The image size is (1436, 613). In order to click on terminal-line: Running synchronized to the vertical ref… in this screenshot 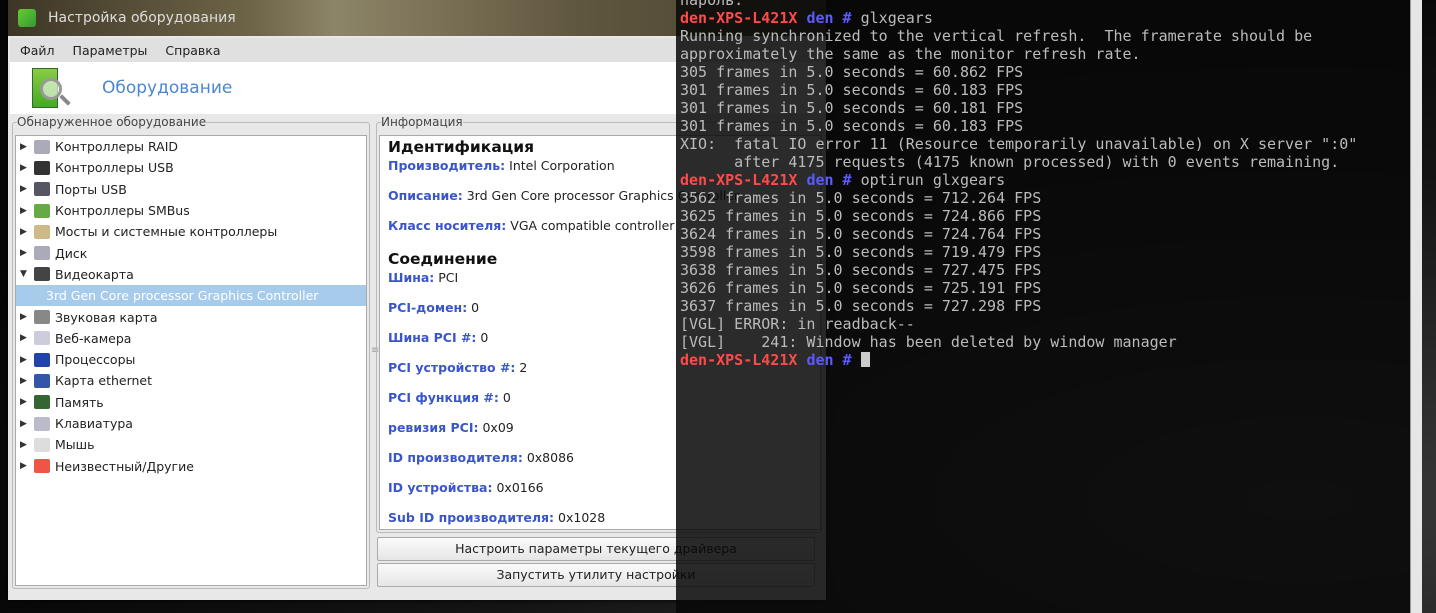, I will do `click(1045, 36)`.